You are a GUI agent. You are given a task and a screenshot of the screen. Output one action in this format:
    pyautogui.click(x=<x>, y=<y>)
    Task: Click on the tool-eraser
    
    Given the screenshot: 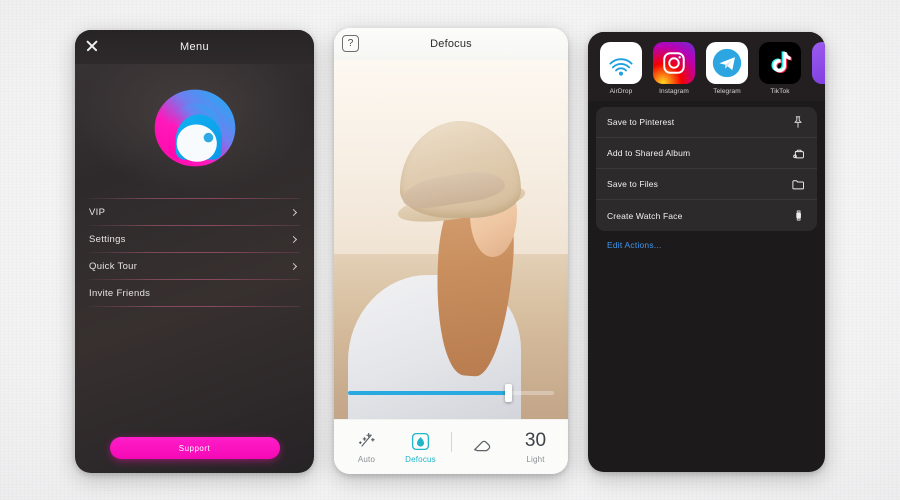 What is the action you would take?
    pyautogui.click(x=482, y=447)
    